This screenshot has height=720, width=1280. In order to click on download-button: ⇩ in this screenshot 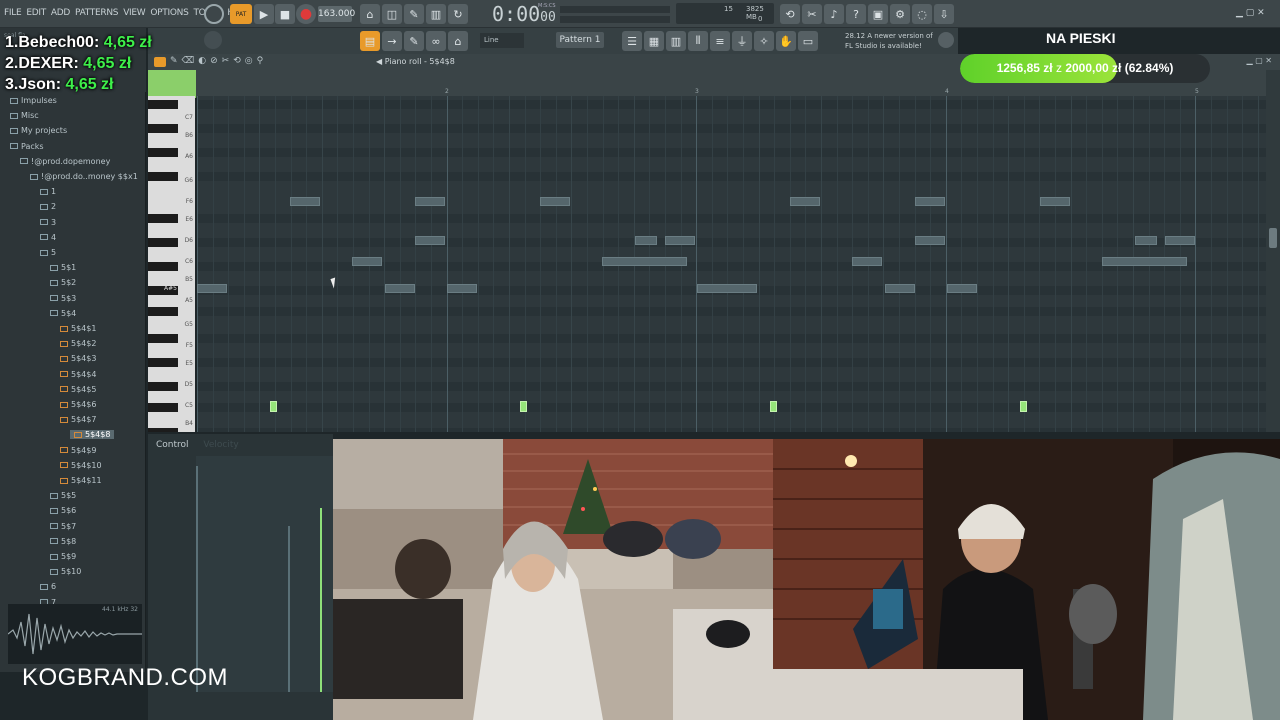, I will do `click(944, 14)`.